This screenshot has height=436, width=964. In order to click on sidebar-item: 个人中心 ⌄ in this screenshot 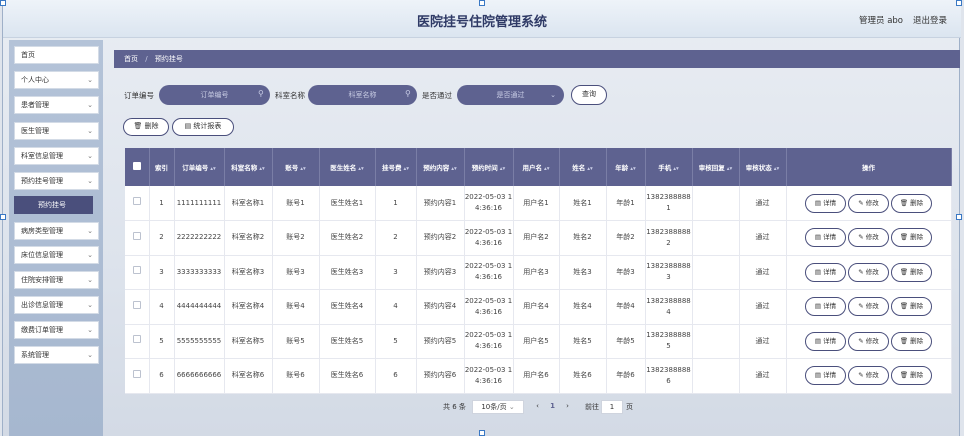, I will do `click(56, 80)`.